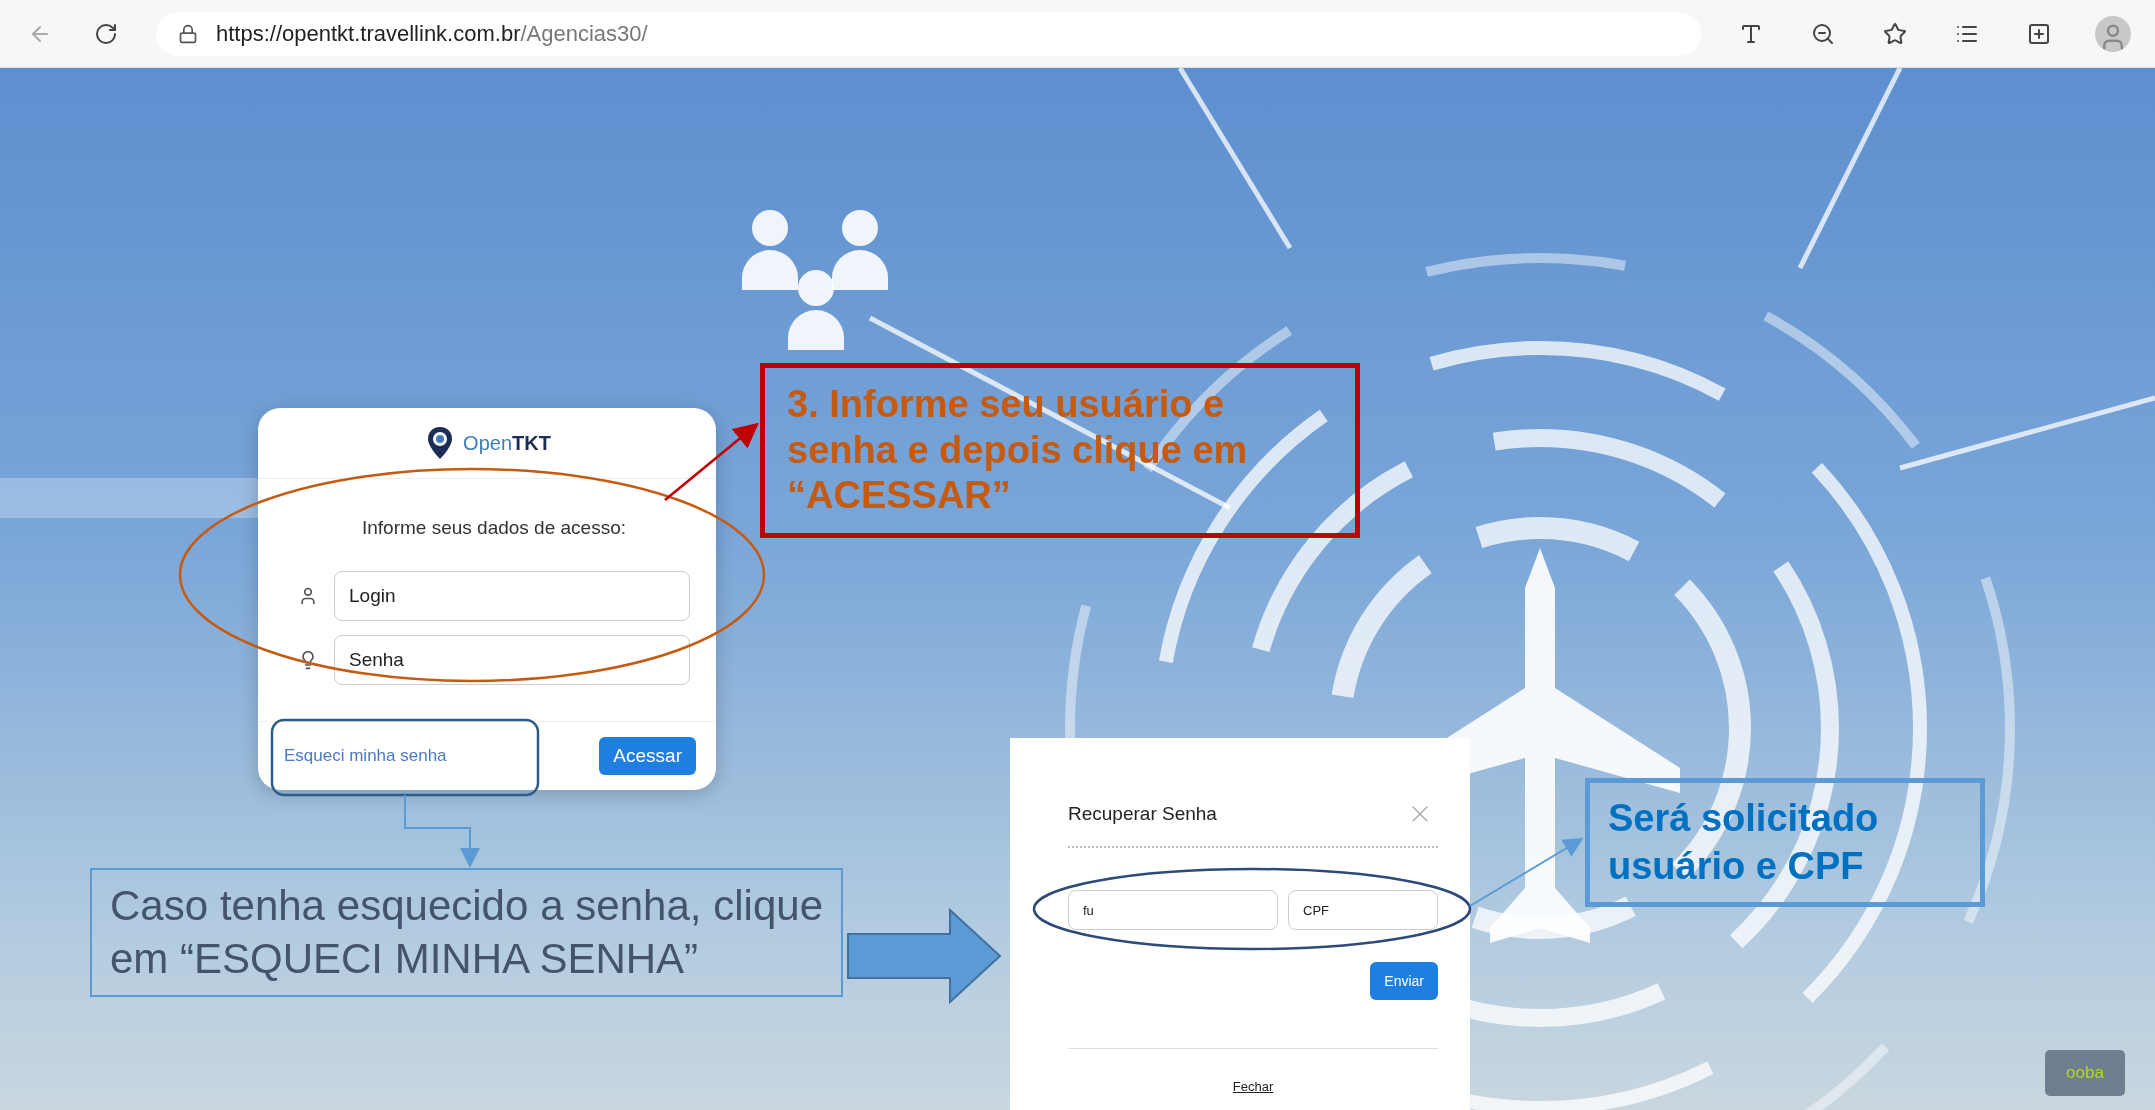 Image resolution: width=2155 pixels, height=1110 pixels. Describe the element at coordinates (1253, 1086) in the screenshot. I see `close-link: Fechar` at that location.